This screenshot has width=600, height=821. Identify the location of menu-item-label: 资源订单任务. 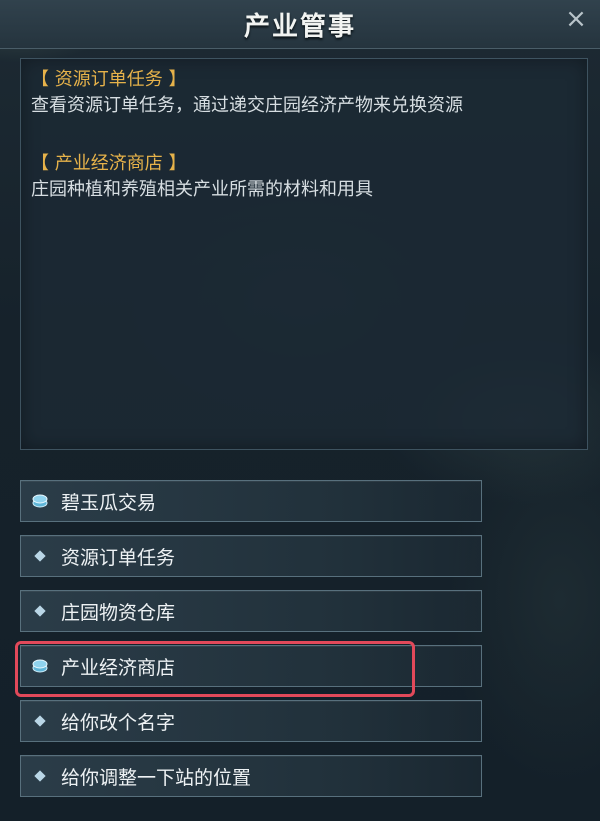
(118, 558).